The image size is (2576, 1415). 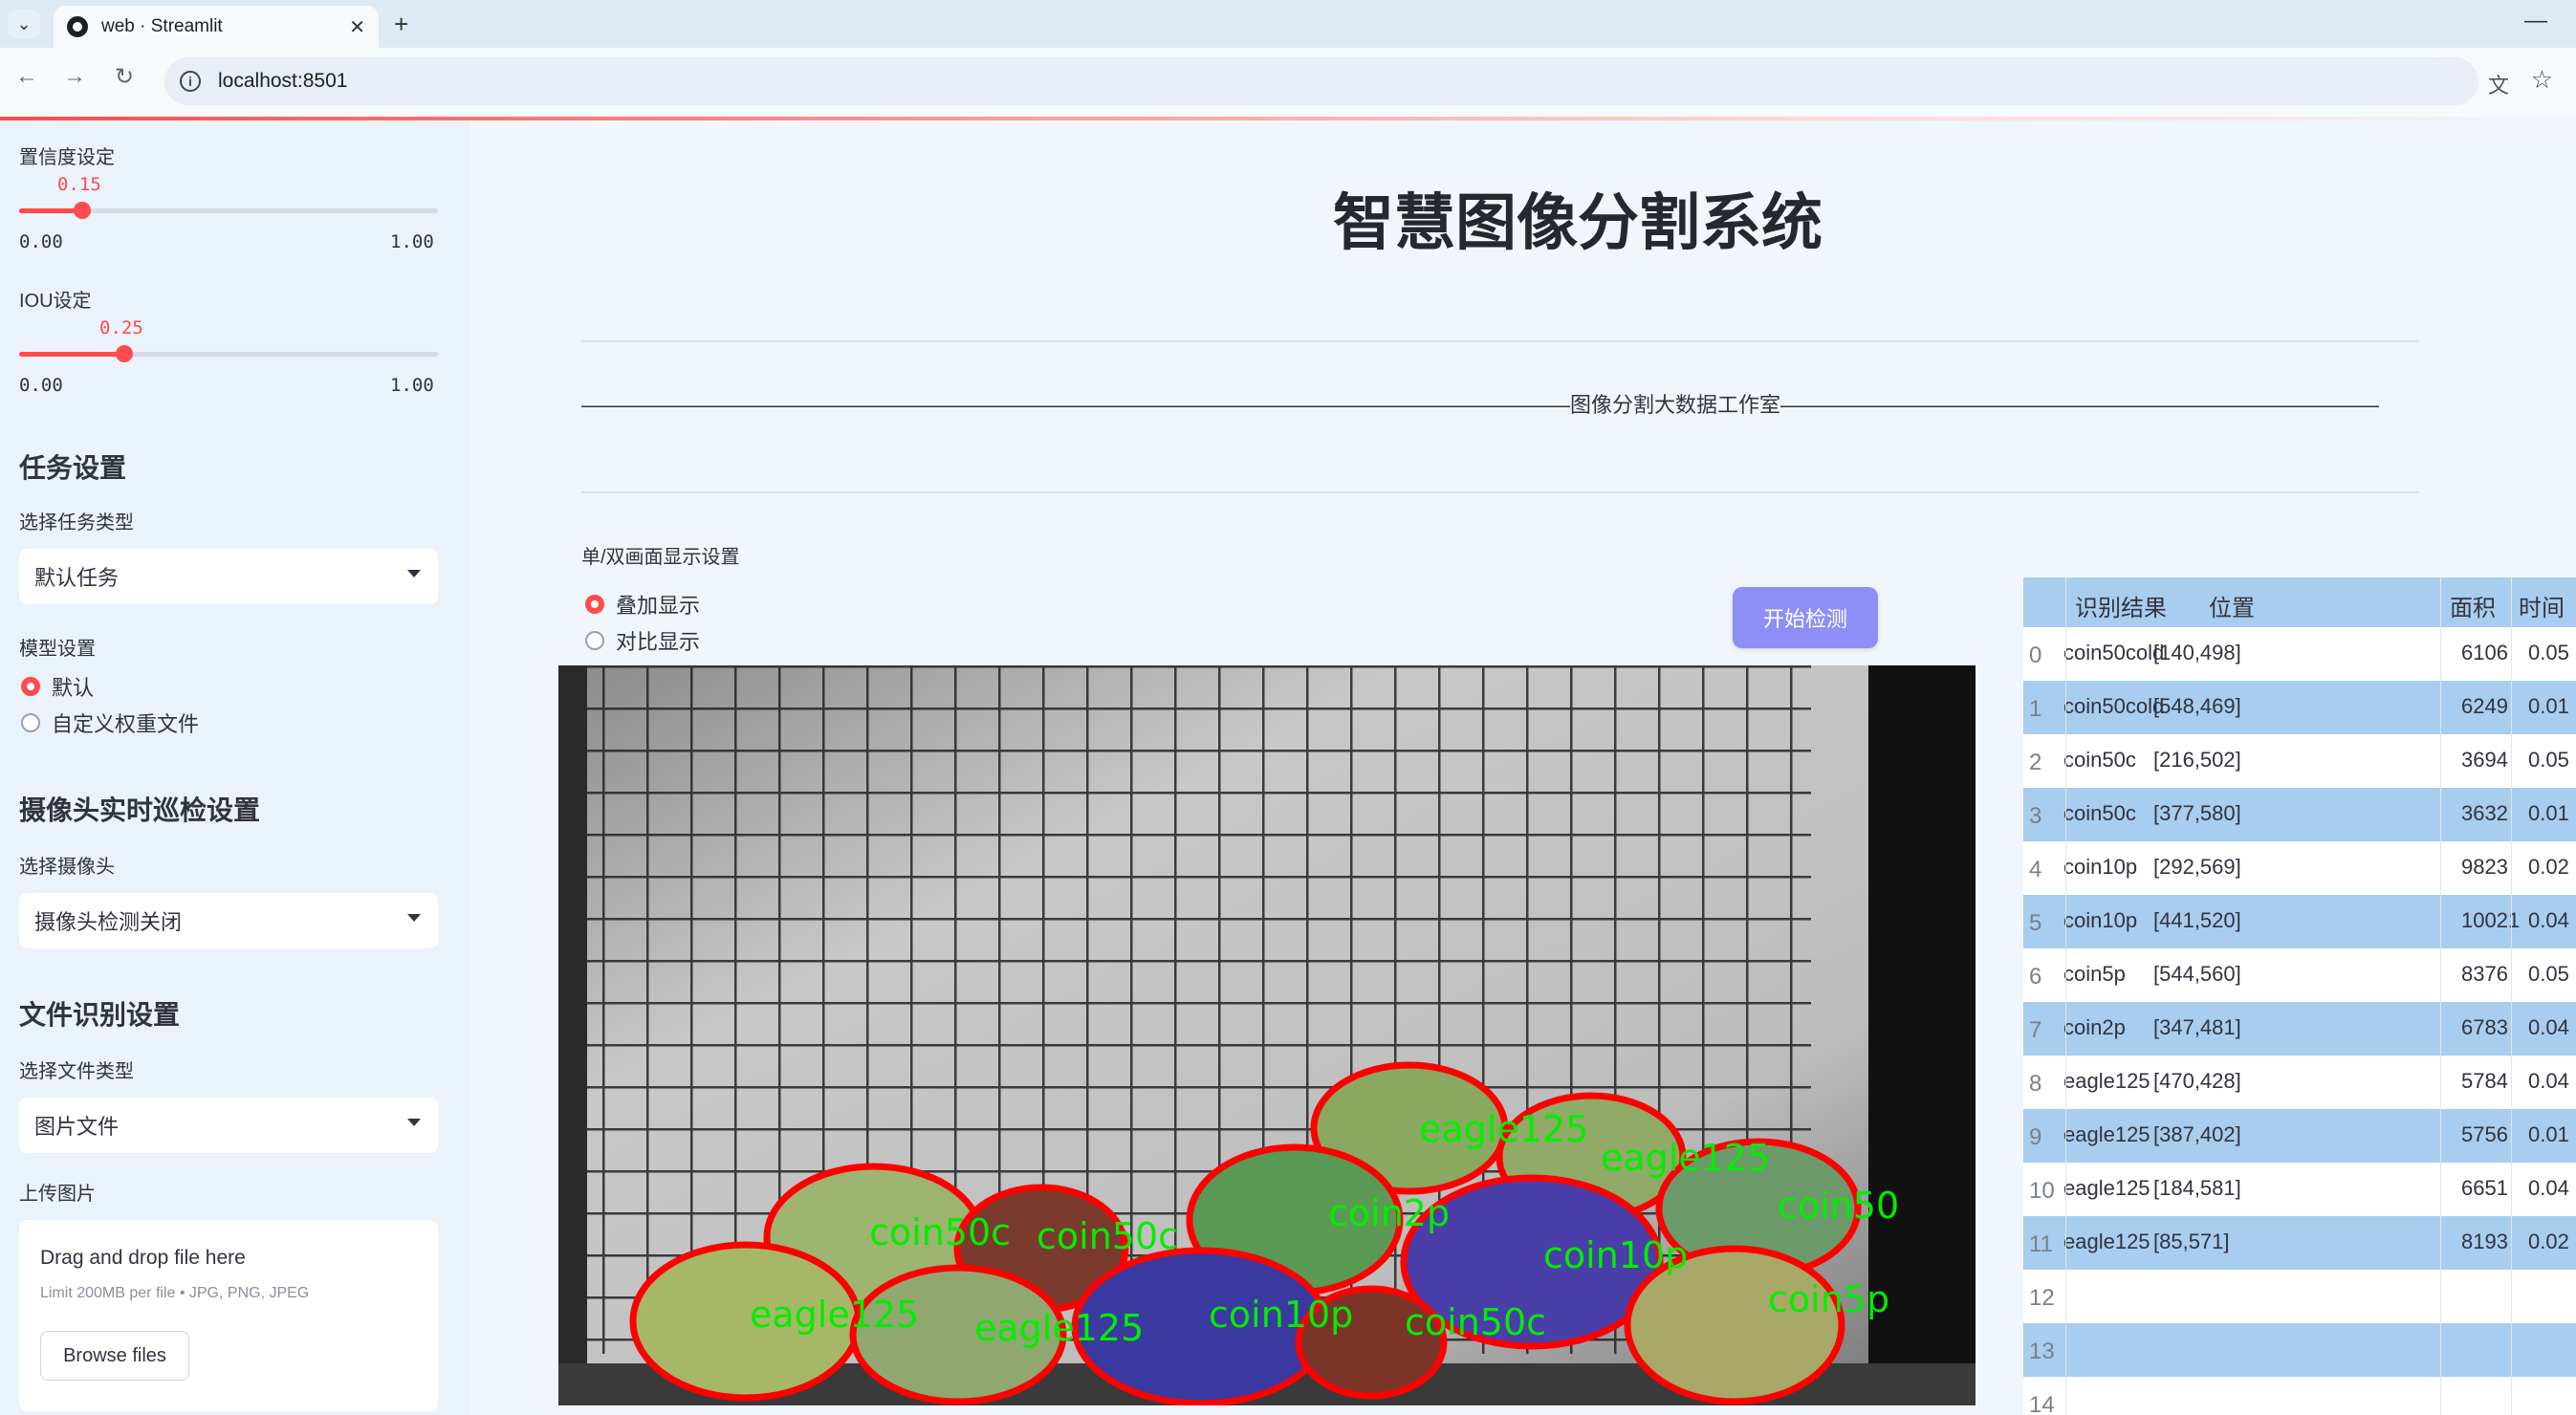 What do you see at coordinates (228, 353) in the screenshot?
I see `iou-slider` at bounding box center [228, 353].